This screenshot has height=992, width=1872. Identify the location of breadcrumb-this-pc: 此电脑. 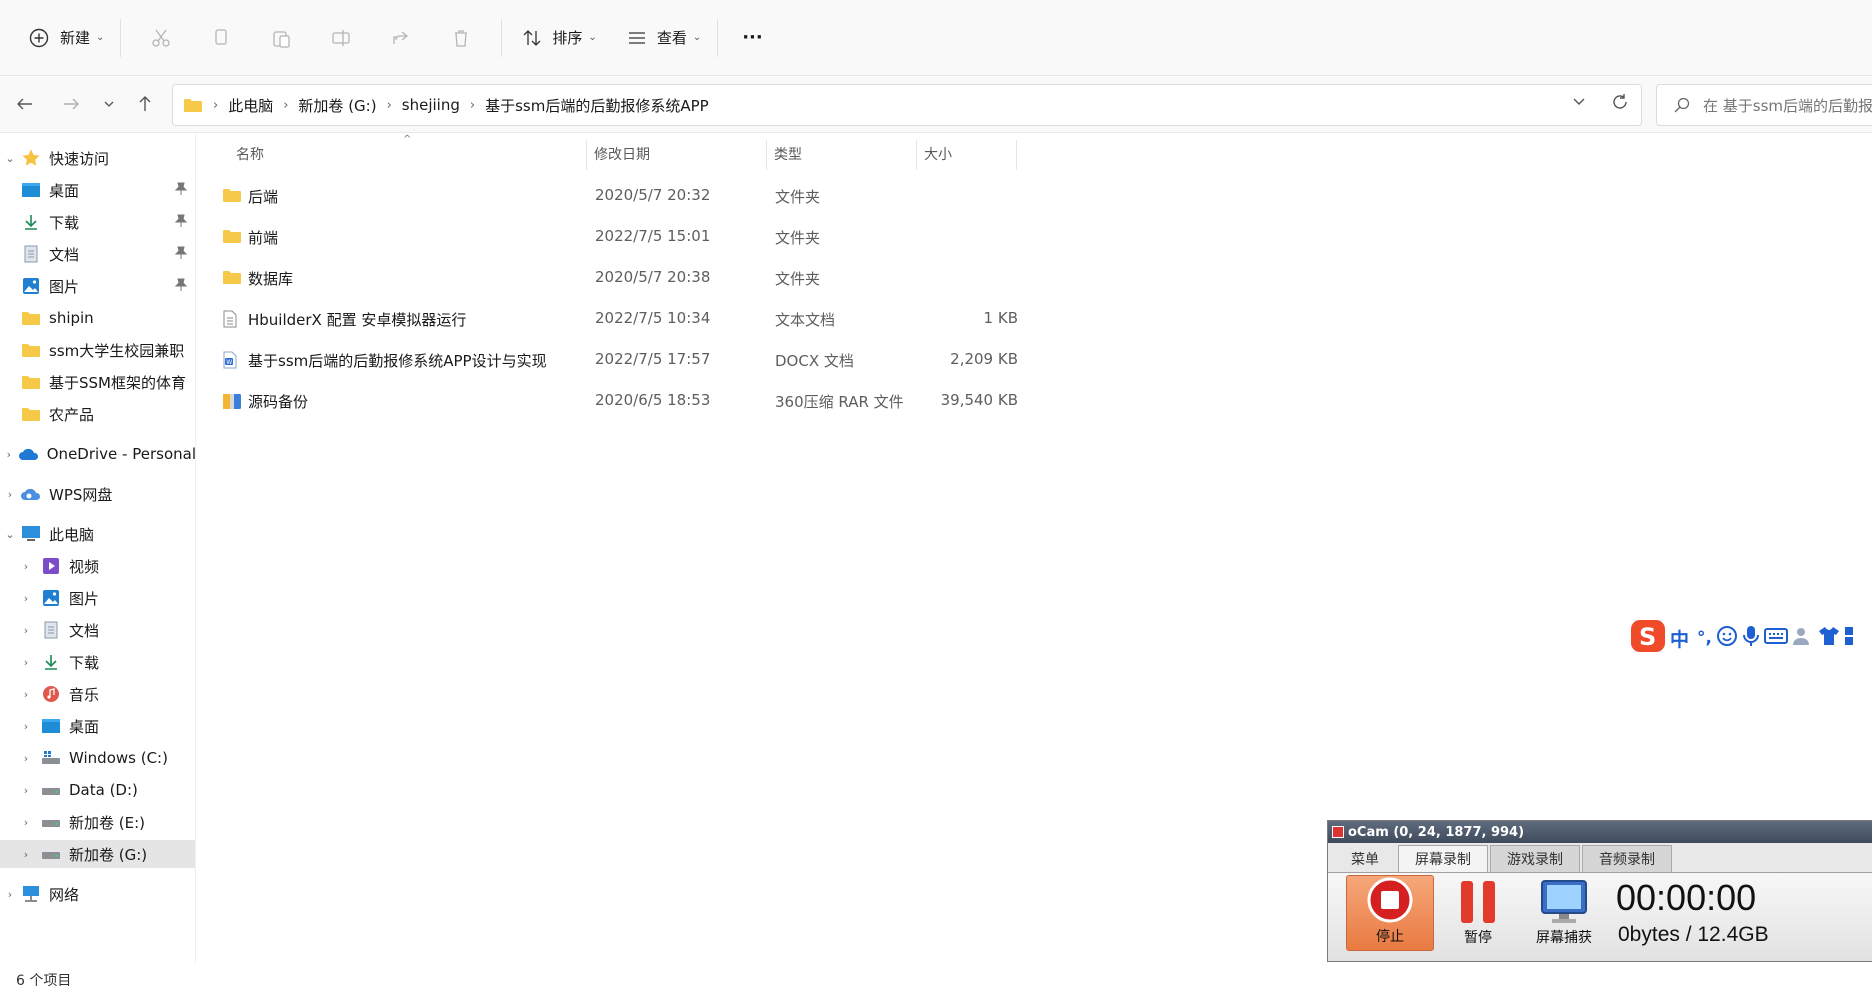
(250, 105).